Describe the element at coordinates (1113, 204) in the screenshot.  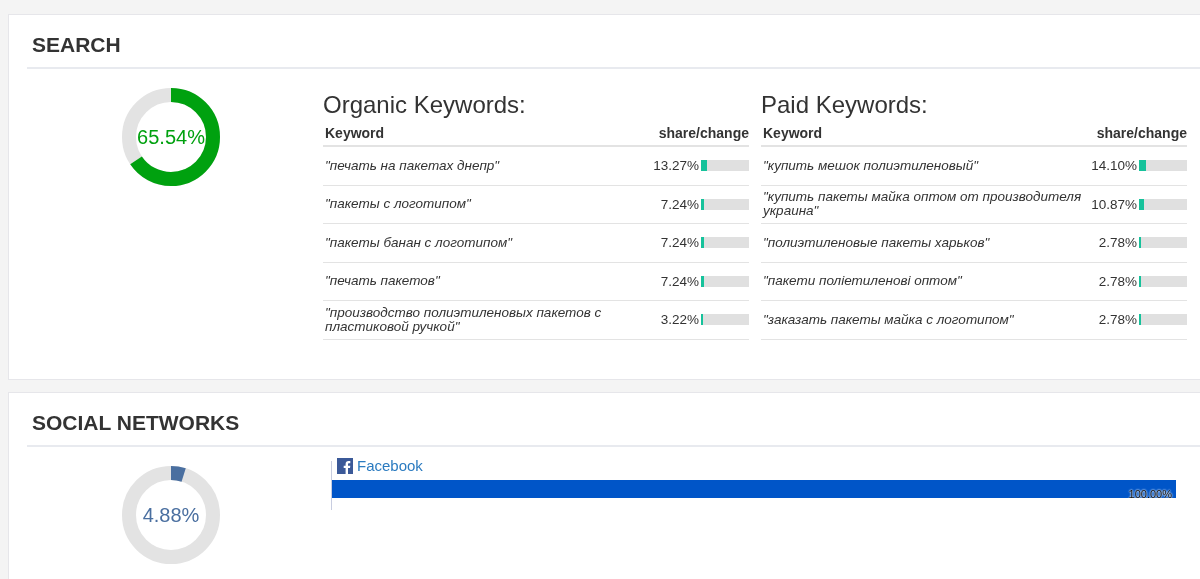
I see `share-value: 10.87%` at that location.